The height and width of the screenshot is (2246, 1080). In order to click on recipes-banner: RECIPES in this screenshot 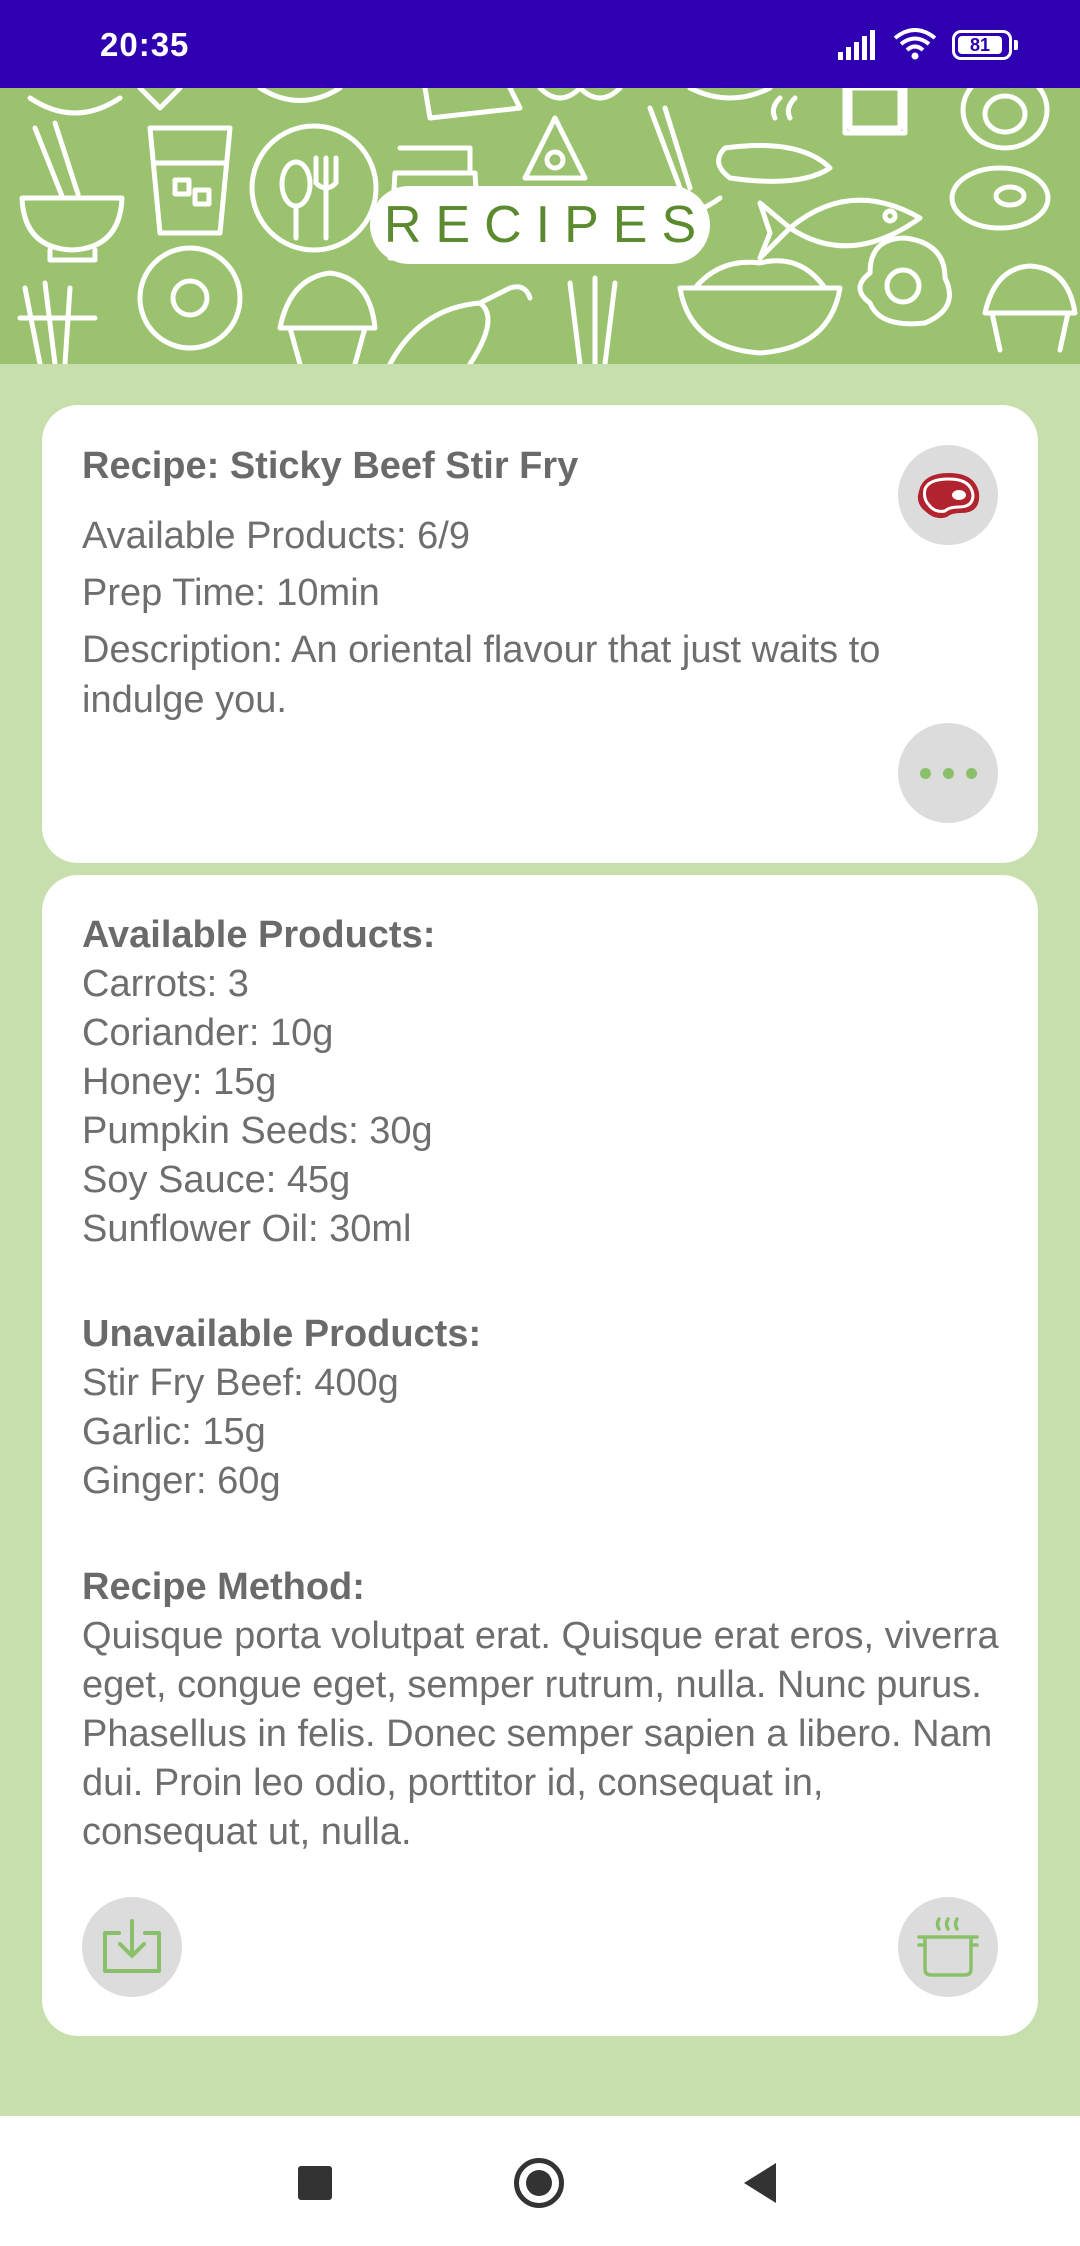, I will do `click(540, 226)`.